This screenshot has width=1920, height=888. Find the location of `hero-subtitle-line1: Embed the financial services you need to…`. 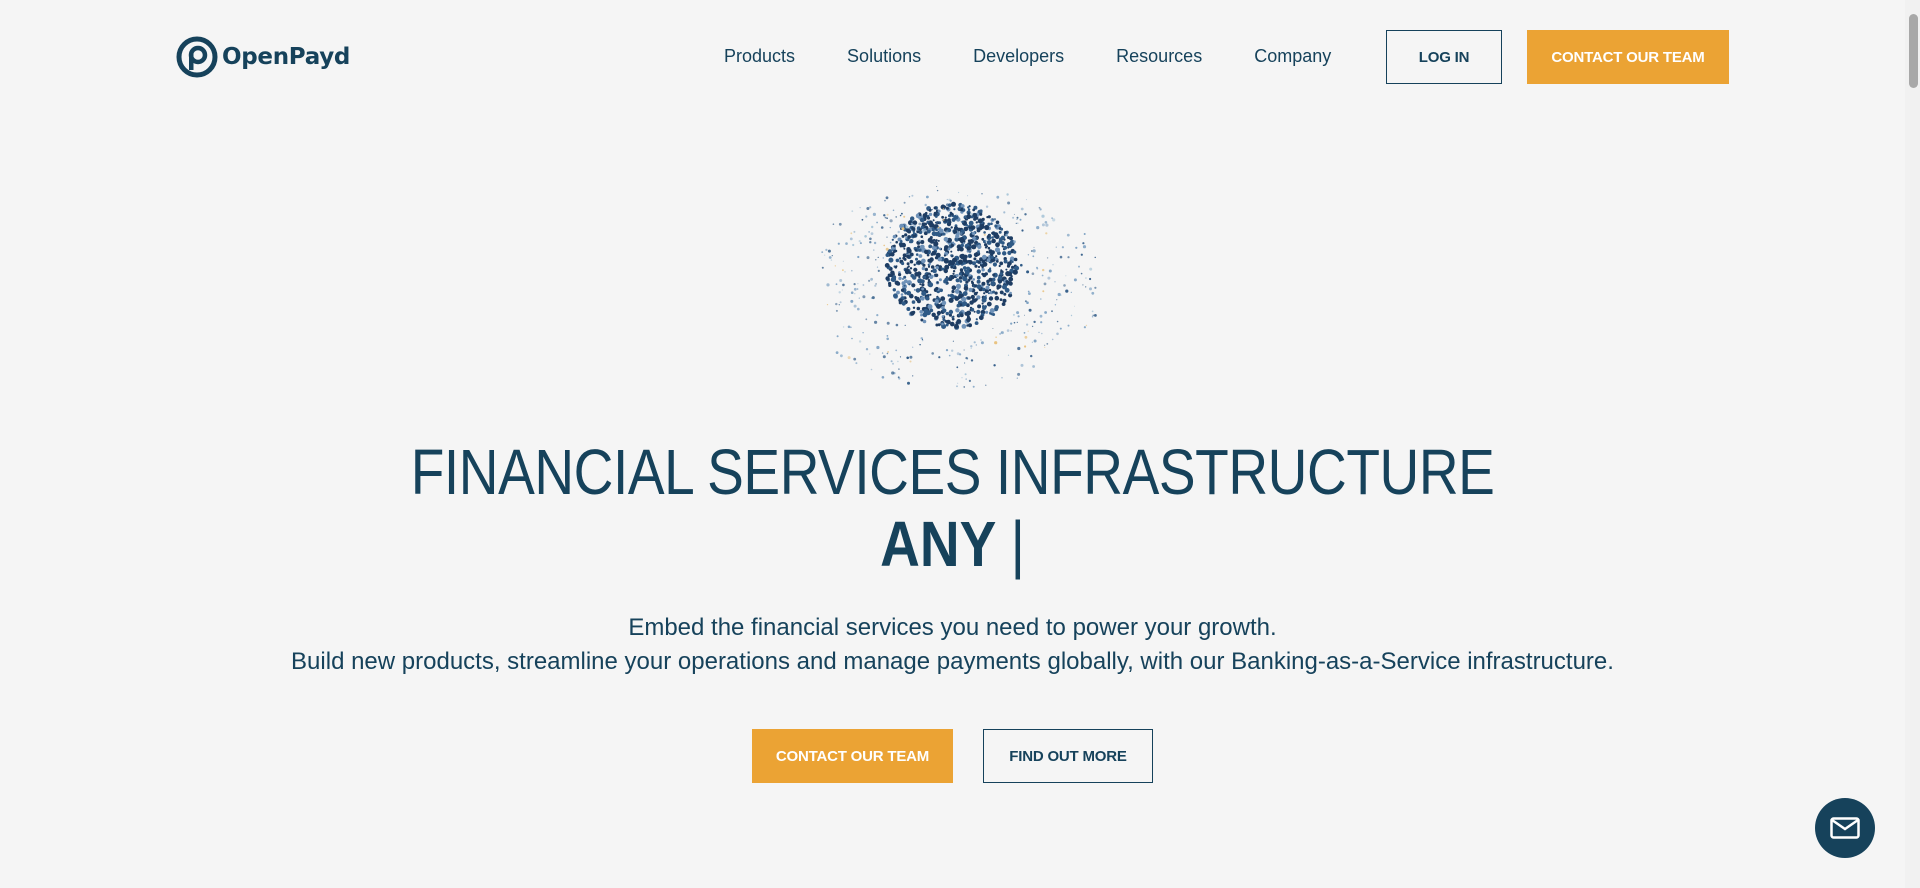

hero-subtitle-line1: Embed the financial services you need to… is located at coordinates (952, 627).